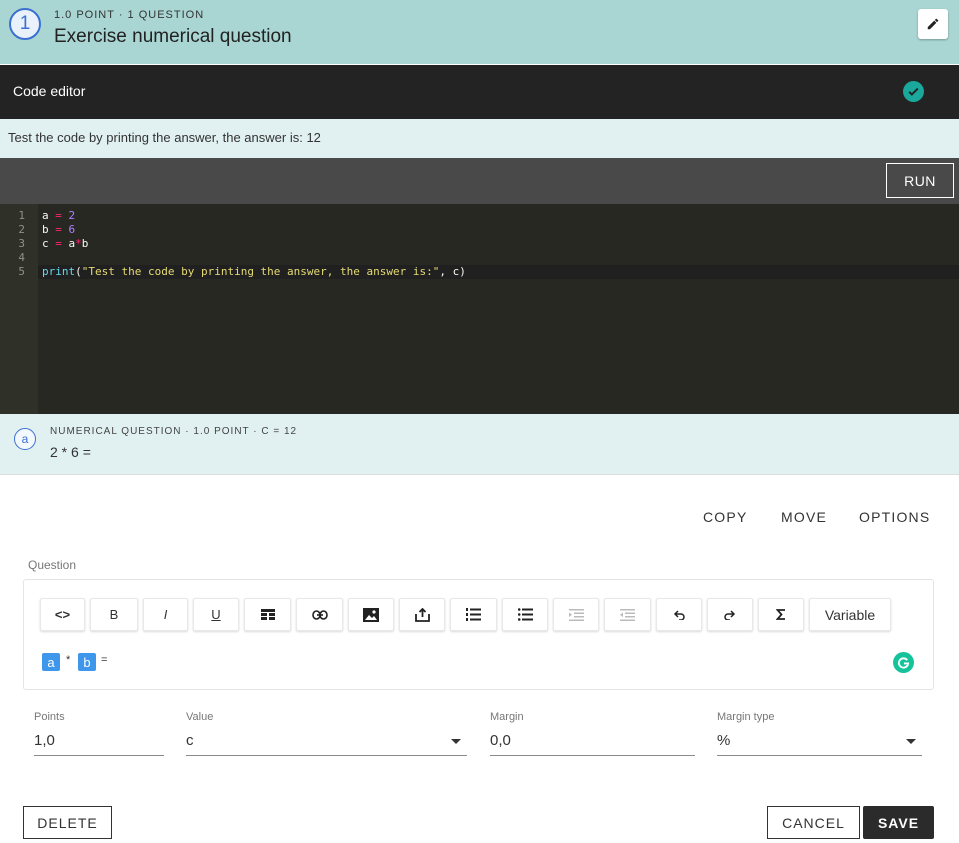  Describe the element at coordinates (21, 271) in the screenshot. I see `line-number: 5` at that location.